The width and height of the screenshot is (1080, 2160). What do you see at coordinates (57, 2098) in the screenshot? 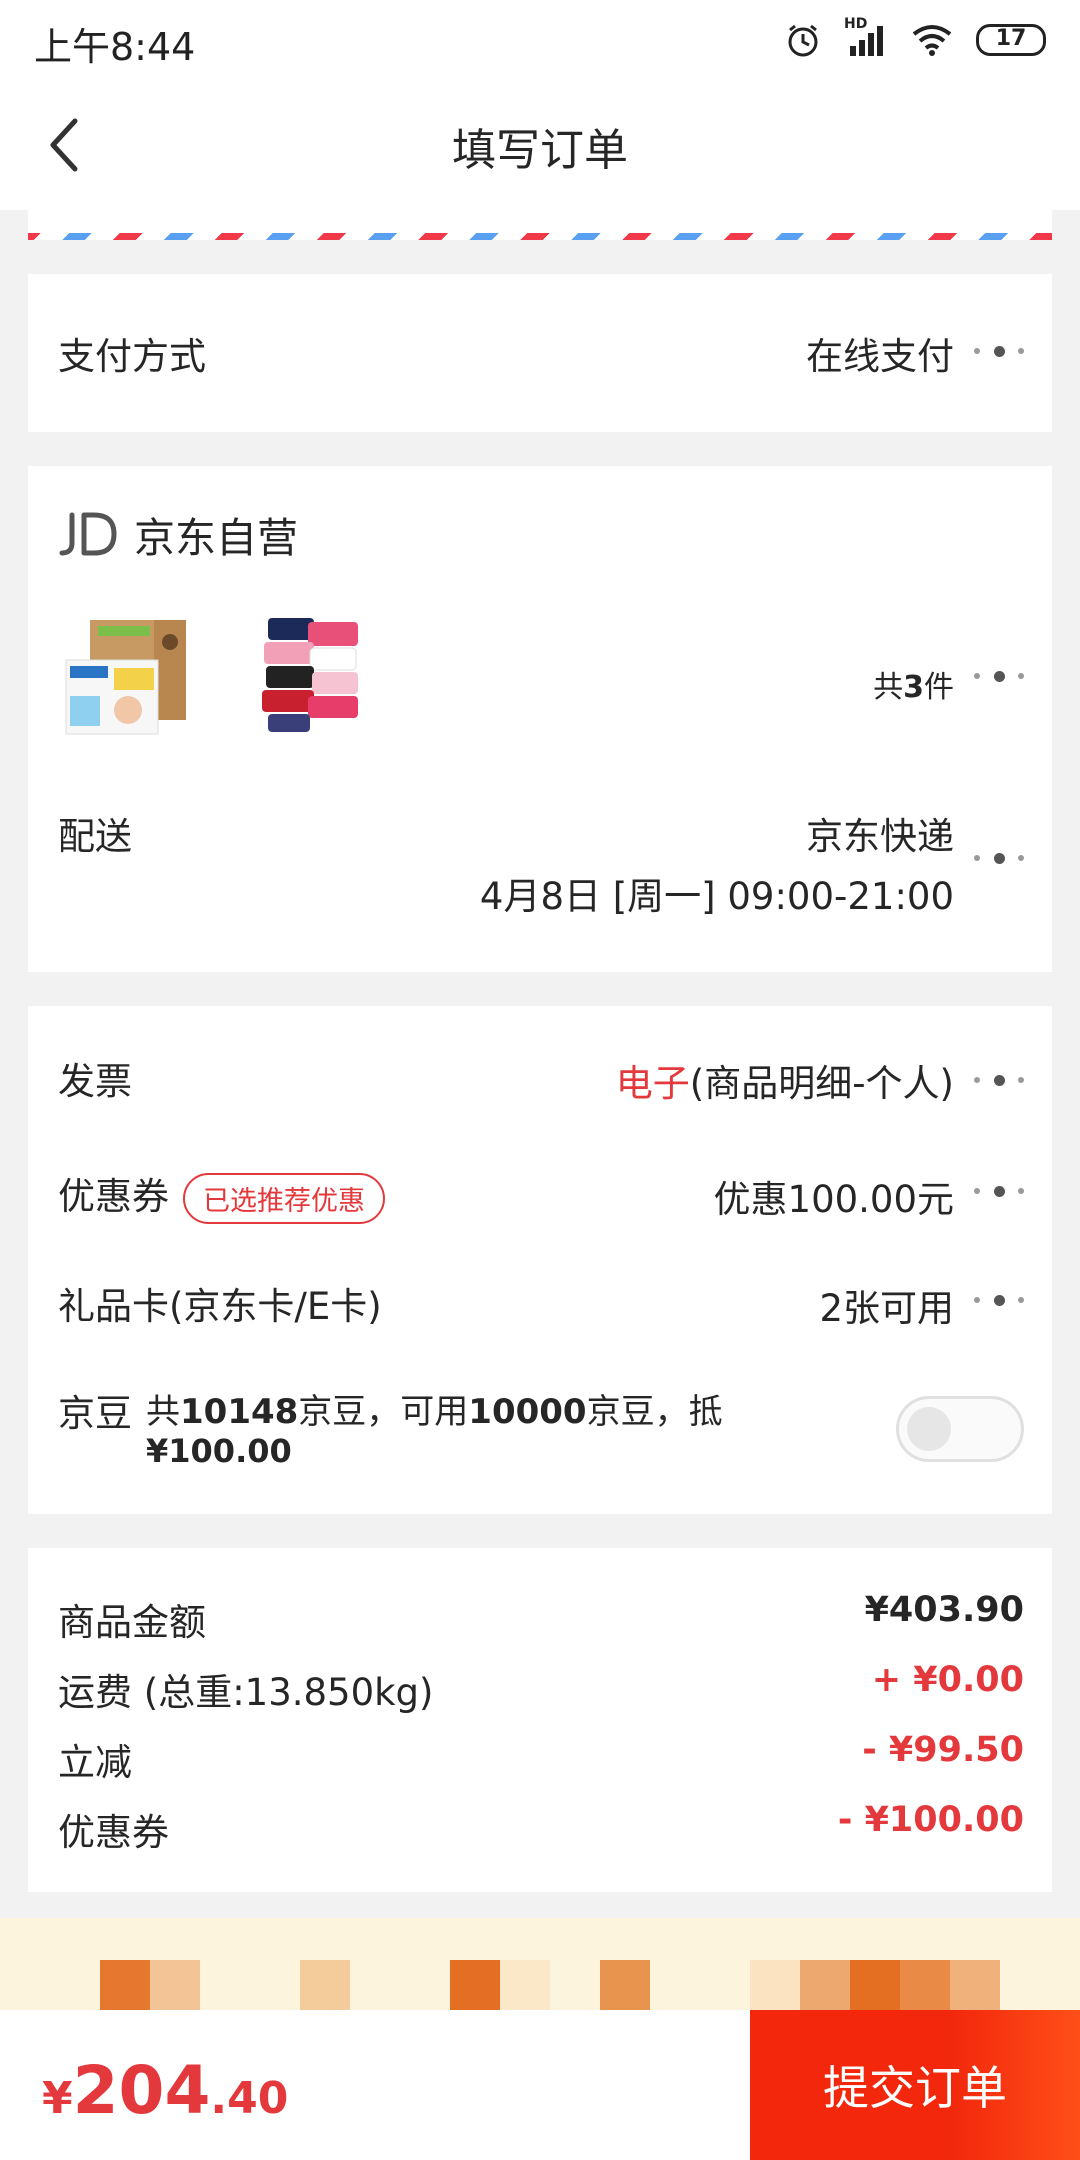
I see `total-currency: ¥` at bounding box center [57, 2098].